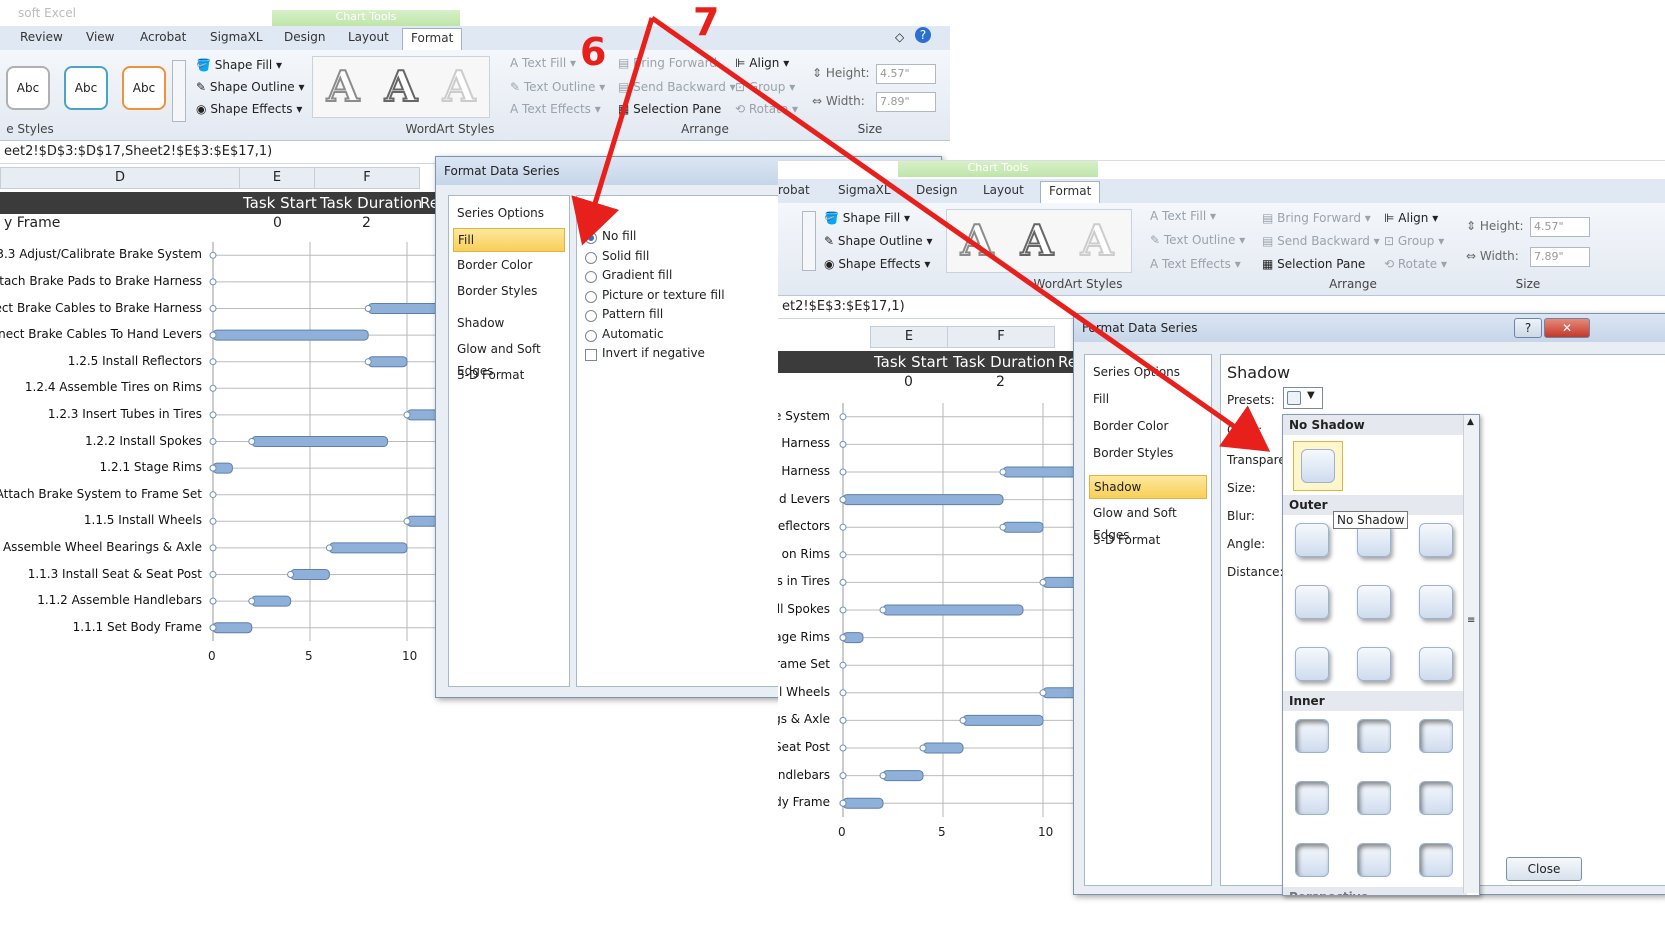  I want to click on tab-sigmaxl: SigmaXL, so click(236, 37).